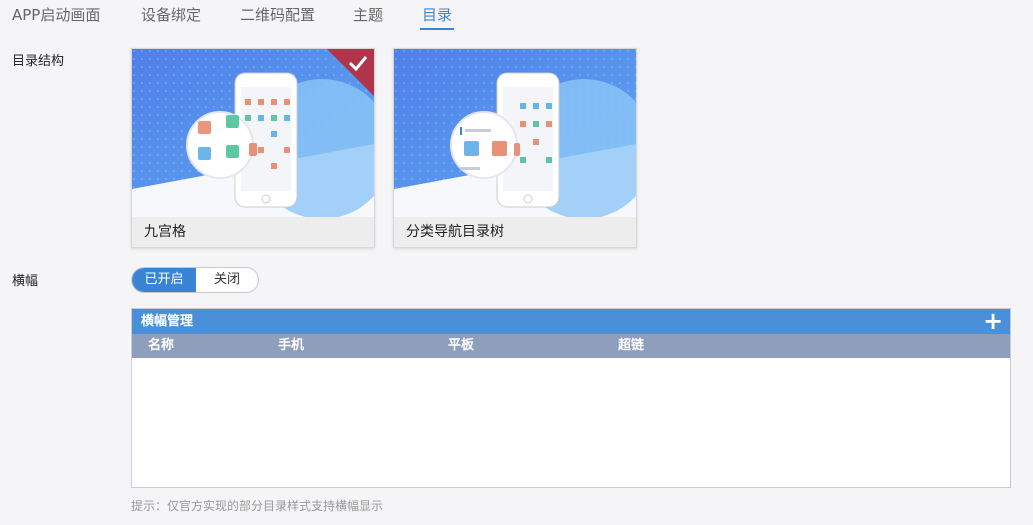 Image resolution: width=1033 pixels, height=525 pixels. Describe the element at coordinates (257, 506) in the screenshot. I see `banner-hint-text: 提示：仅官方实现的部分目录样式支持横幅显示` at that location.